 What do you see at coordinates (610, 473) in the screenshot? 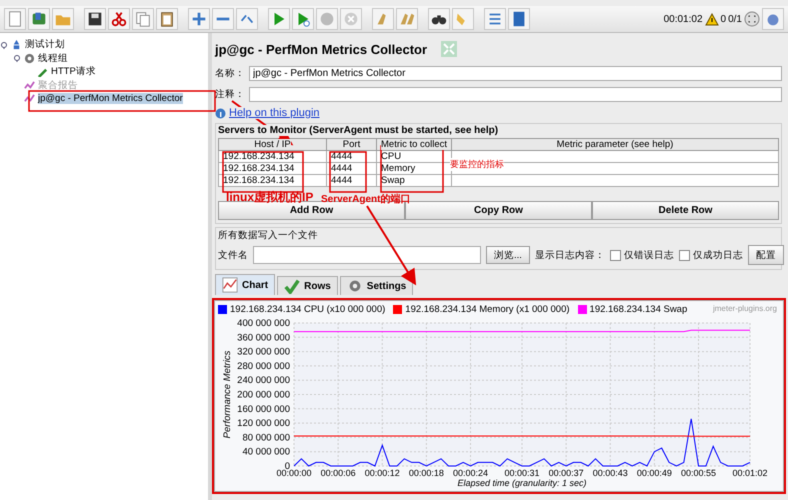
I see `x-tick-label: 00:00:43` at bounding box center [610, 473].